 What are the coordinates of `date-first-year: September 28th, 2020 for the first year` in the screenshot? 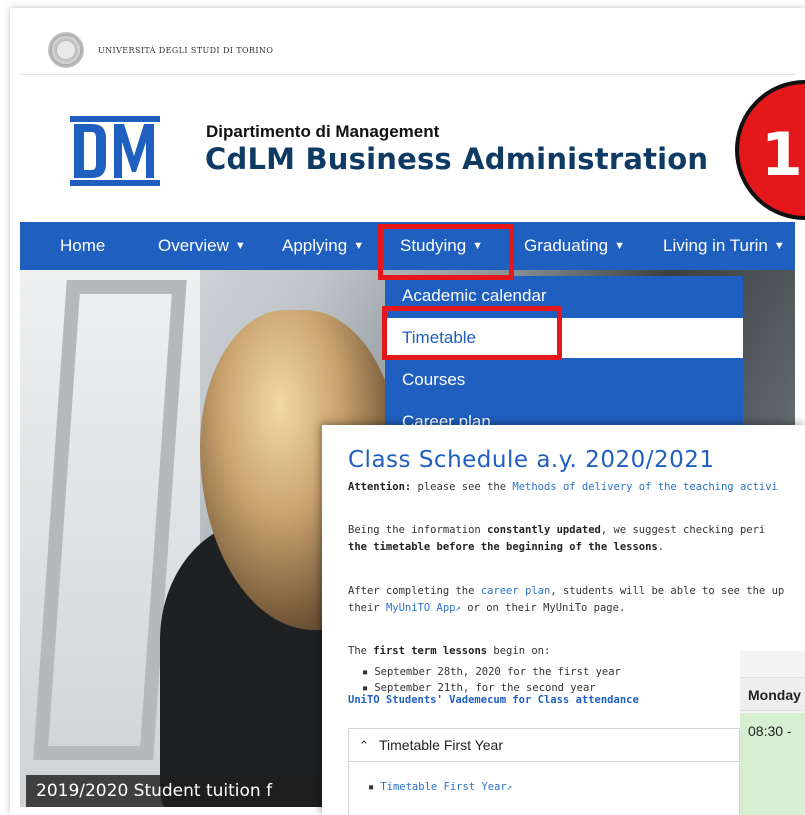 It's located at (491, 672).